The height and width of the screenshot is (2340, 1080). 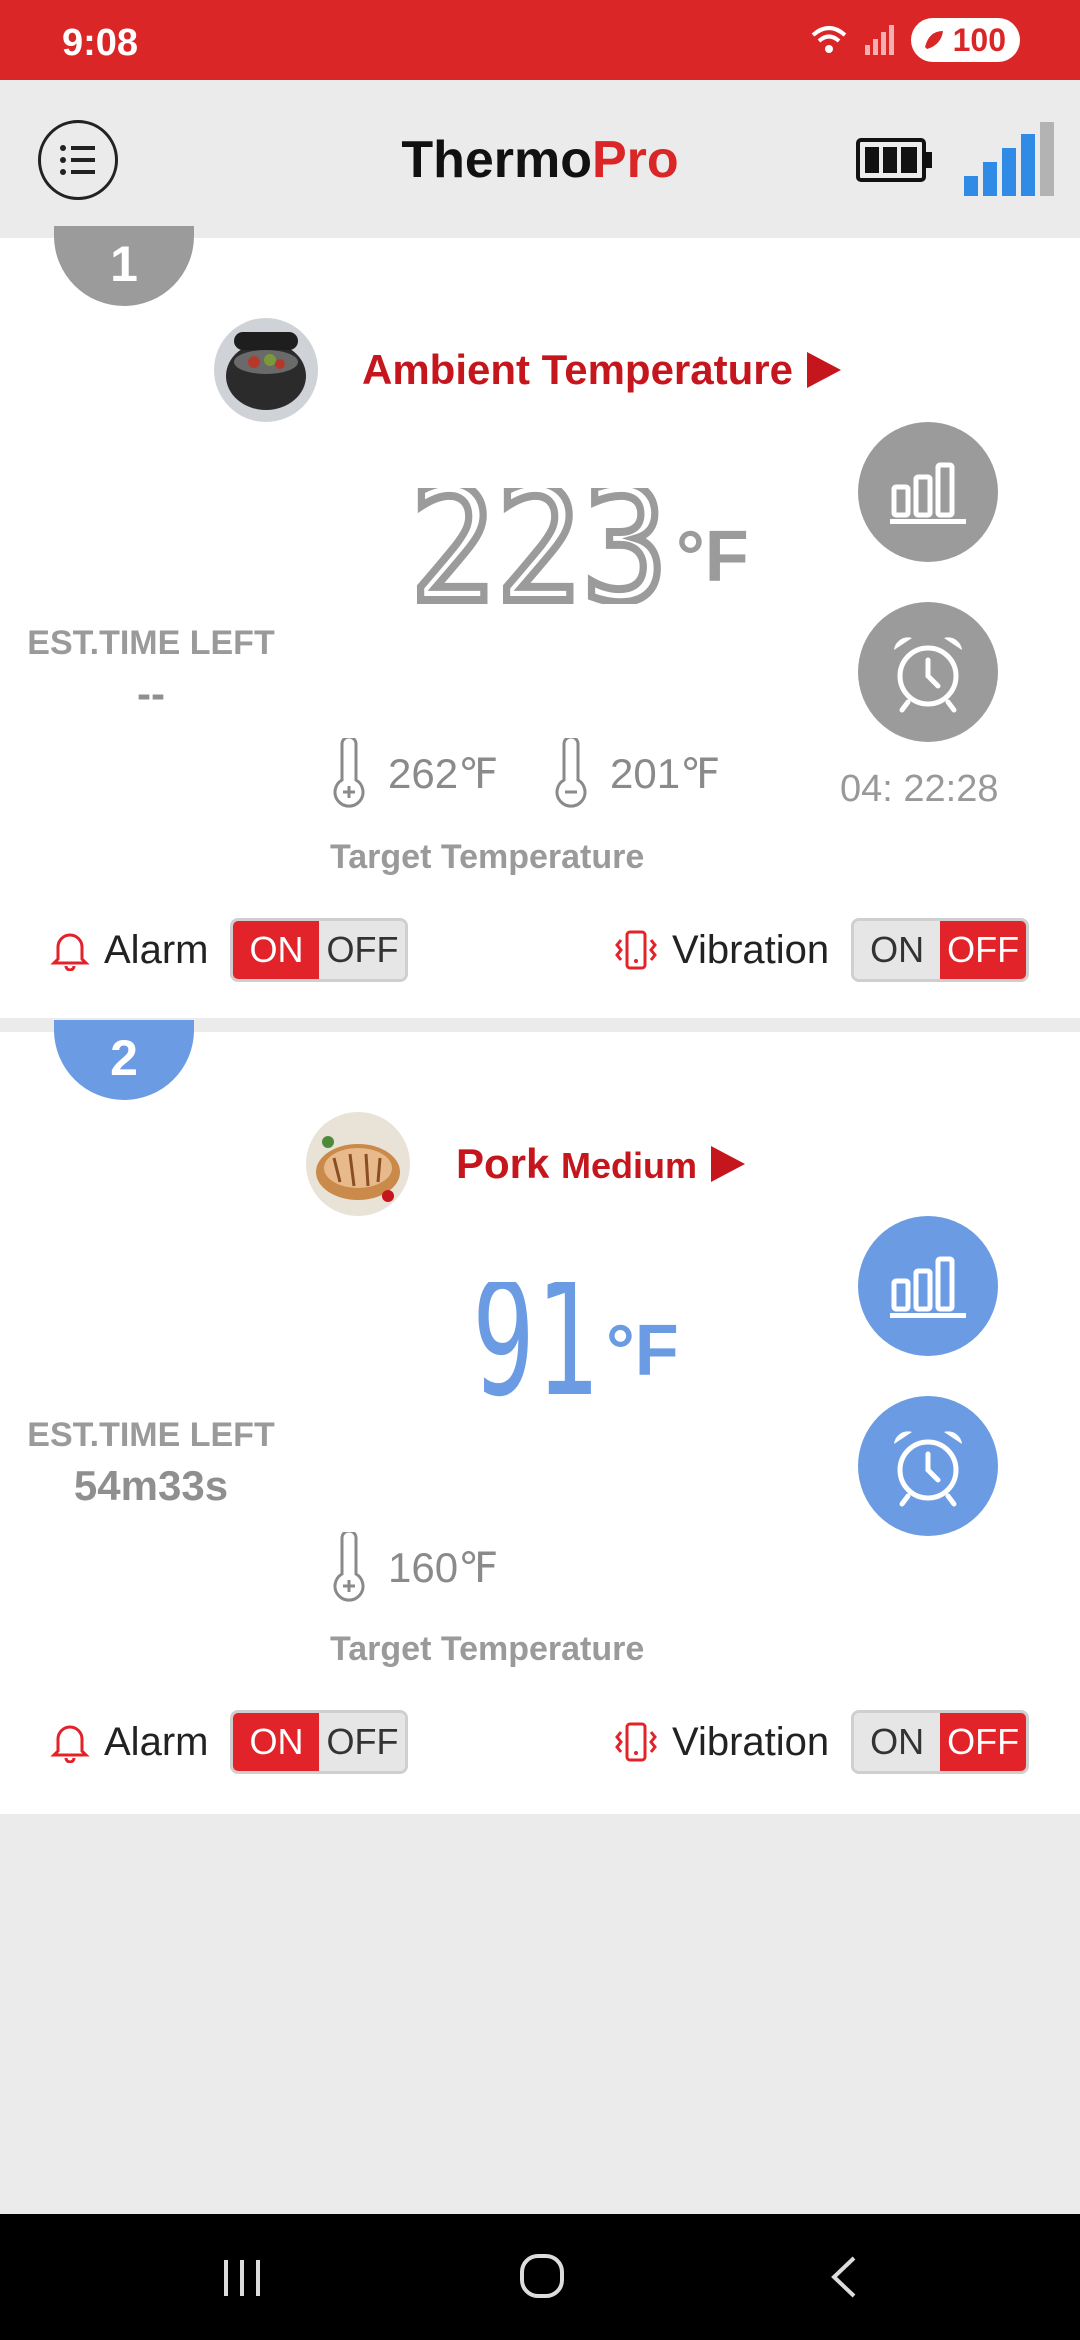 I want to click on status-bar: 9:08 100, so click(x=540, y=40).